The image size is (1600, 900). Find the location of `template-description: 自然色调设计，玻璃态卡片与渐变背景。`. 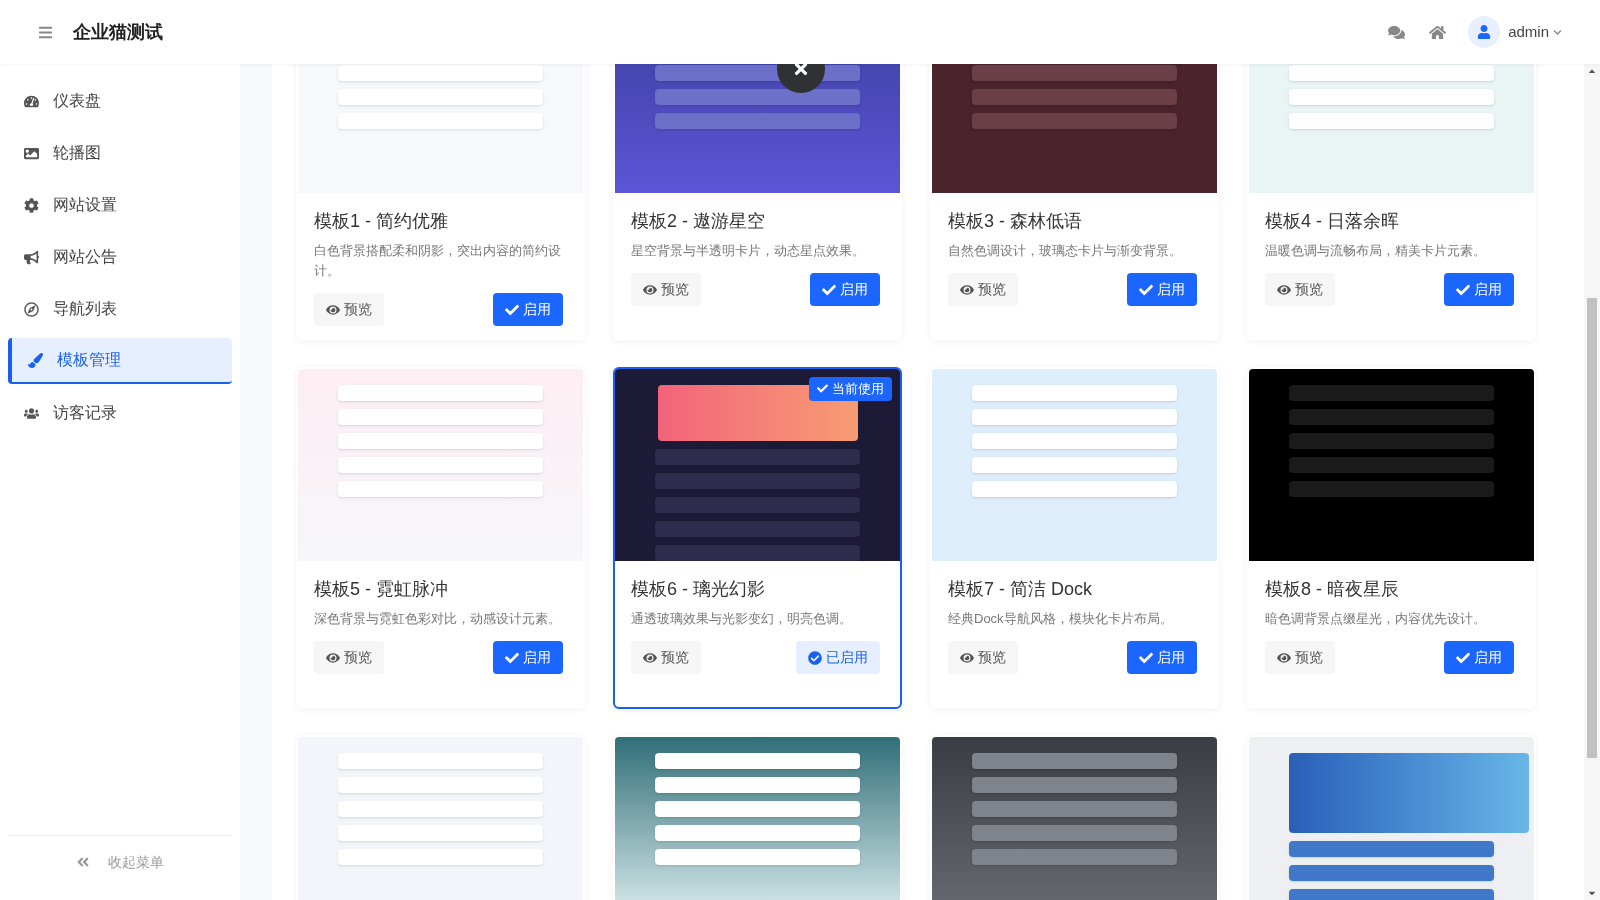

template-description: 自然色调设计，玻璃态卡片与渐变背景。 is located at coordinates (1065, 251).